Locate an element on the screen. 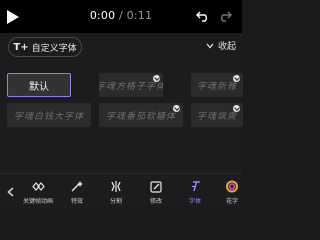 The image size is (320, 240). player-bar: 0:00 / 0:11 is located at coordinates (121, 16).